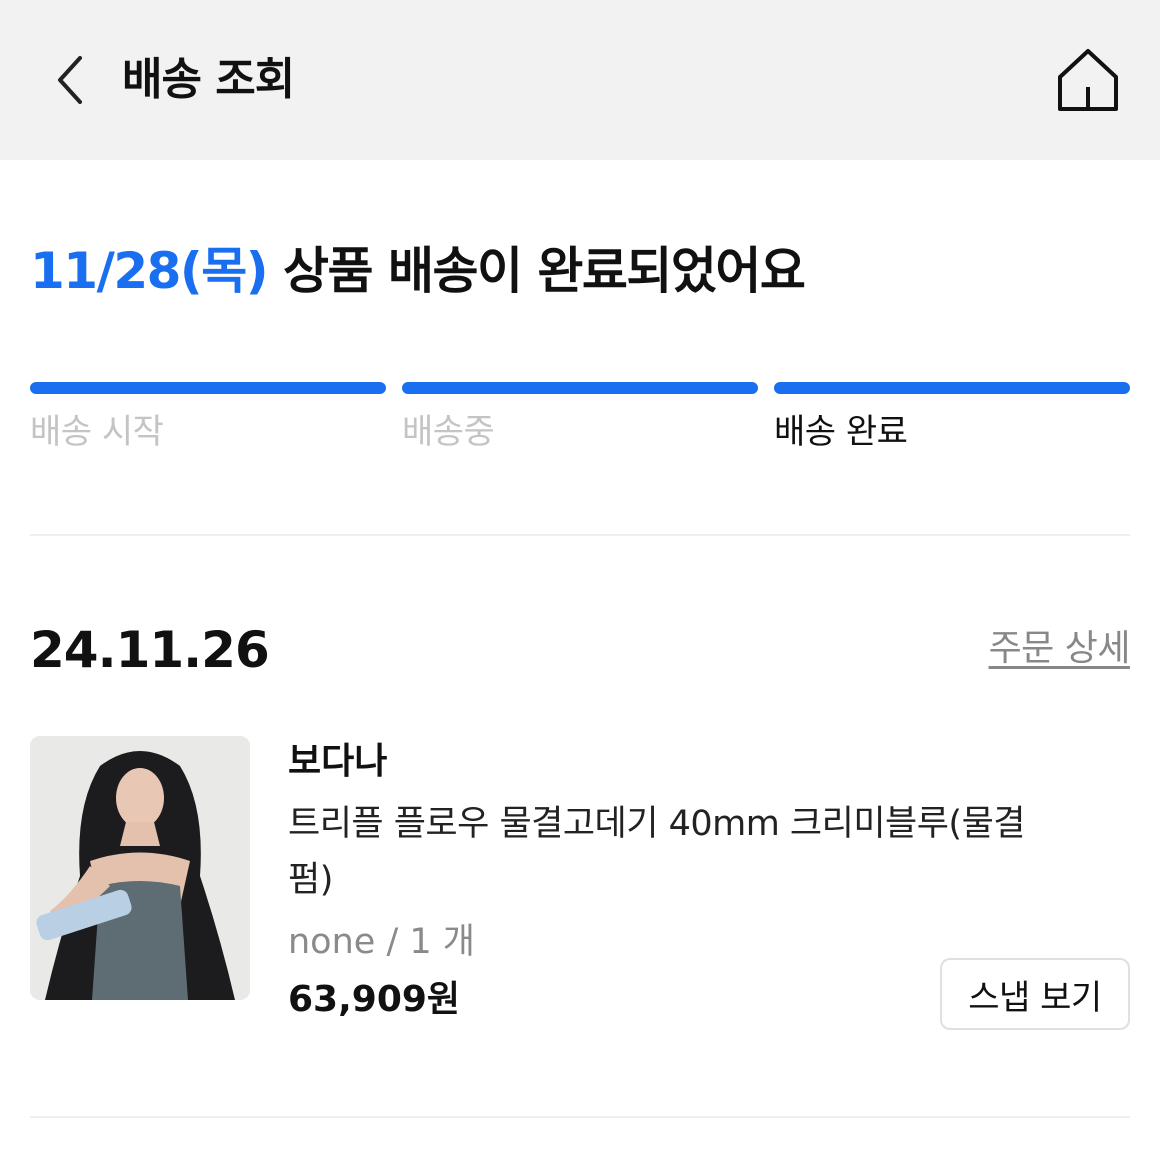 The height and width of the screenshot is (1160, 1160). I want to click on back-button, so click(70, 80).